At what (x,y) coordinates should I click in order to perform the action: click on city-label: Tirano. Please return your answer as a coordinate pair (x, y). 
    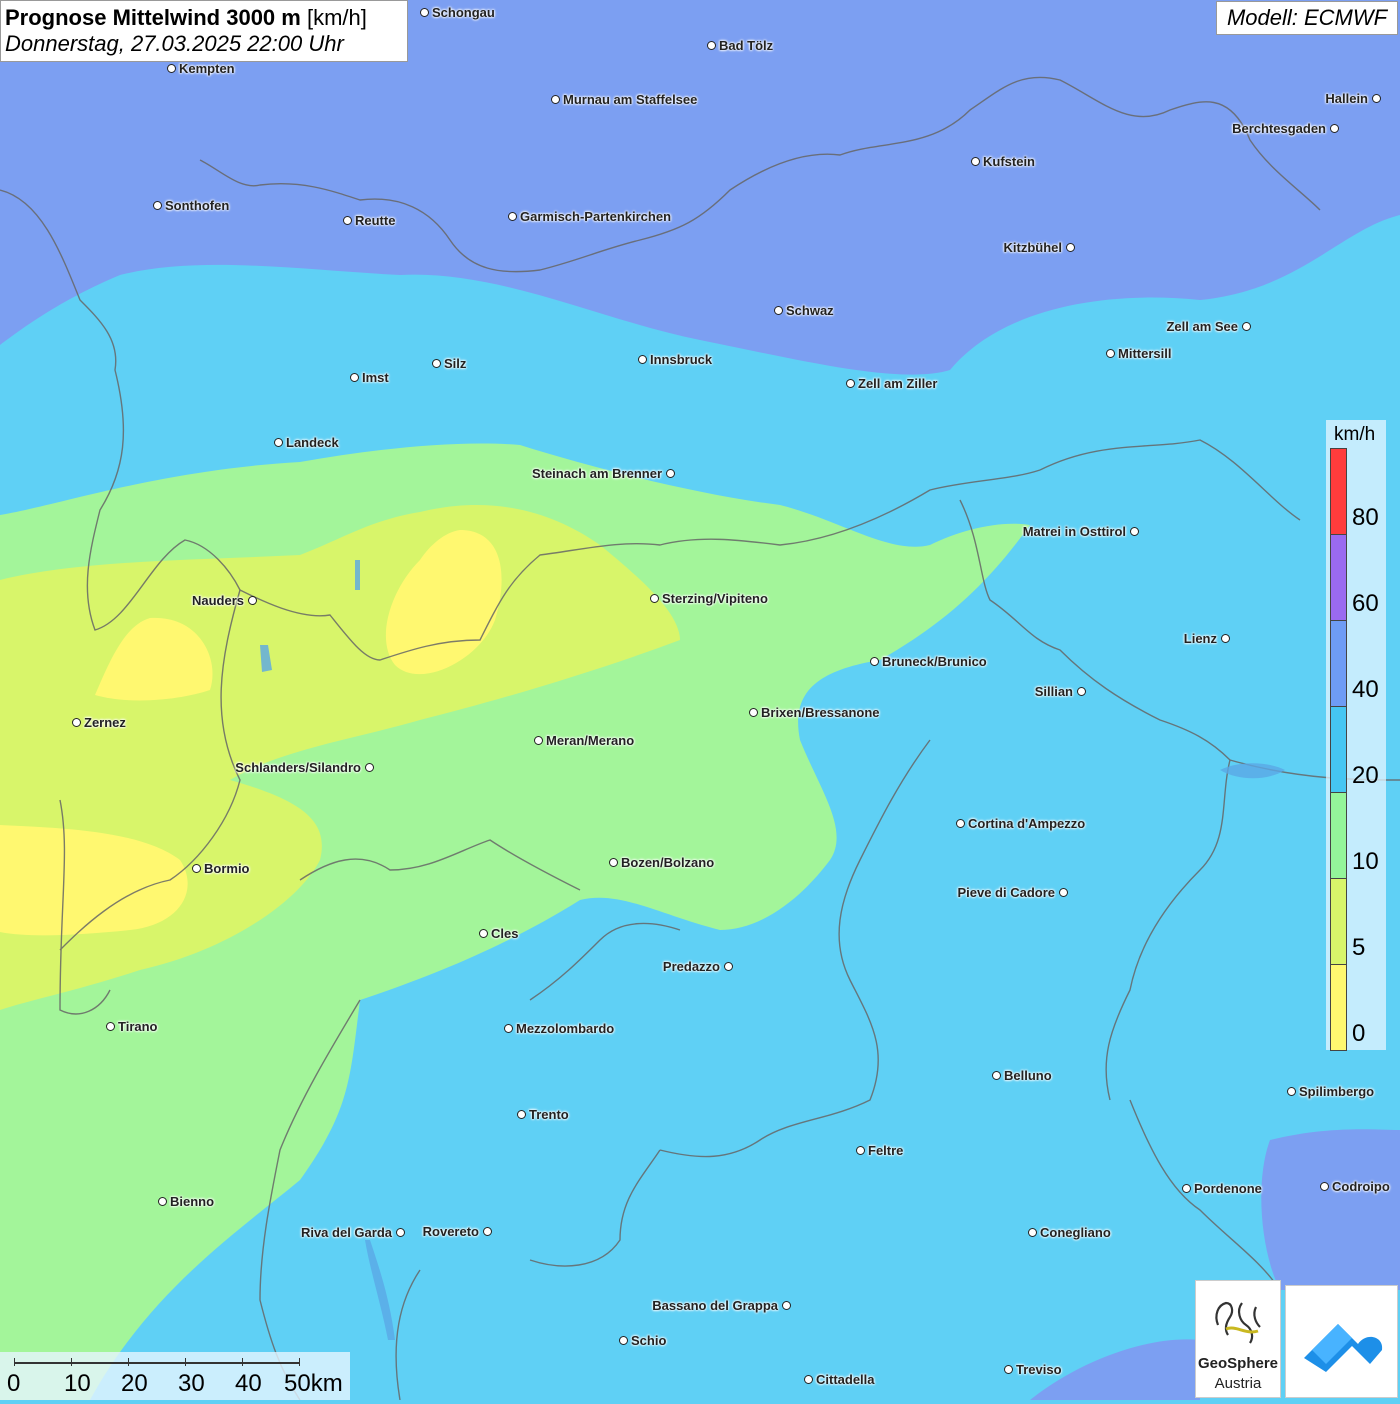
    Looking at the image, I should click on (138, 1026).